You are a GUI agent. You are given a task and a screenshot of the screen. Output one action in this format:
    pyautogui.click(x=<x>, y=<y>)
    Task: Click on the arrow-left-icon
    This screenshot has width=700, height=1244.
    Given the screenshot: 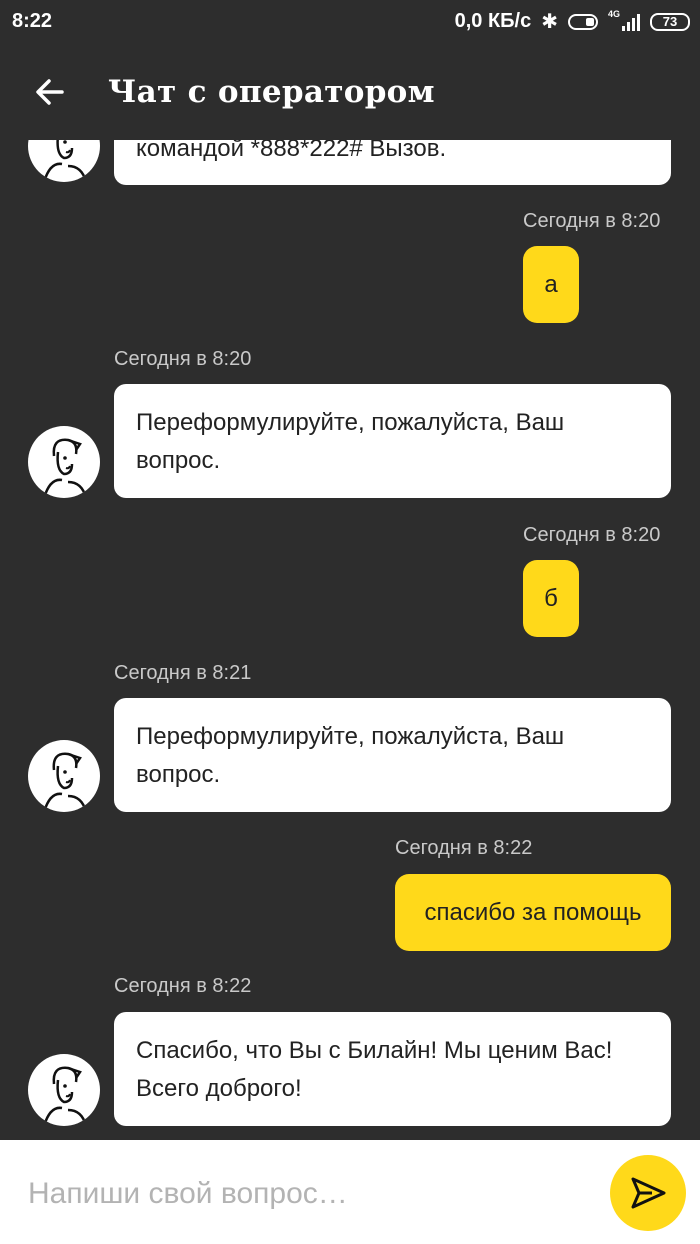 What is the action you would take?
    pyautogui.click(x=50, y=92)
    